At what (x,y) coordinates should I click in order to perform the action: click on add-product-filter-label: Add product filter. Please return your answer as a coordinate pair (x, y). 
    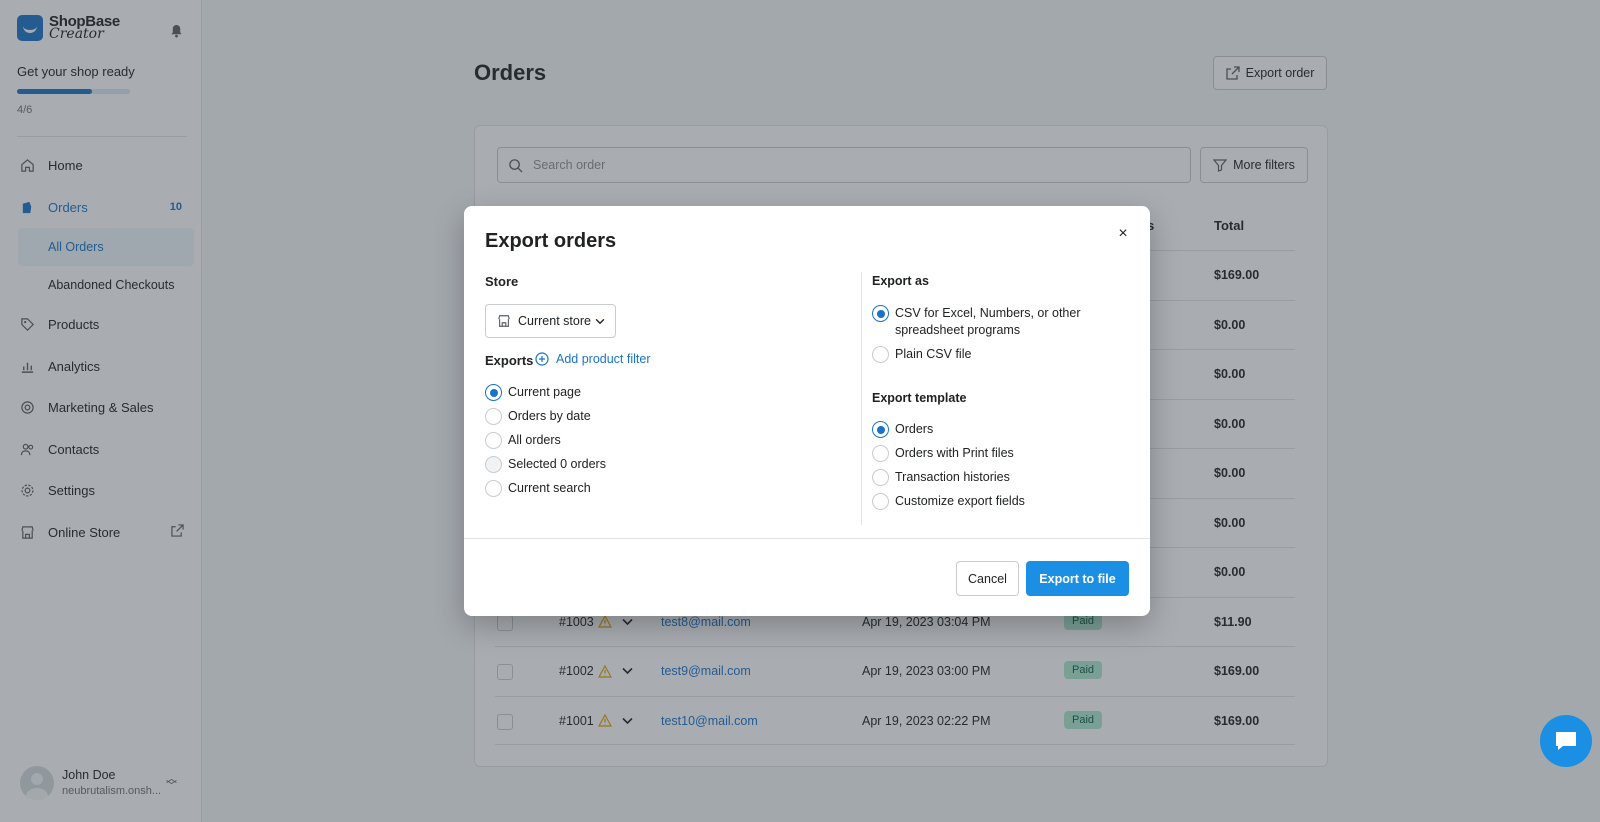
    Looking at the image, I should click on (603, 359).